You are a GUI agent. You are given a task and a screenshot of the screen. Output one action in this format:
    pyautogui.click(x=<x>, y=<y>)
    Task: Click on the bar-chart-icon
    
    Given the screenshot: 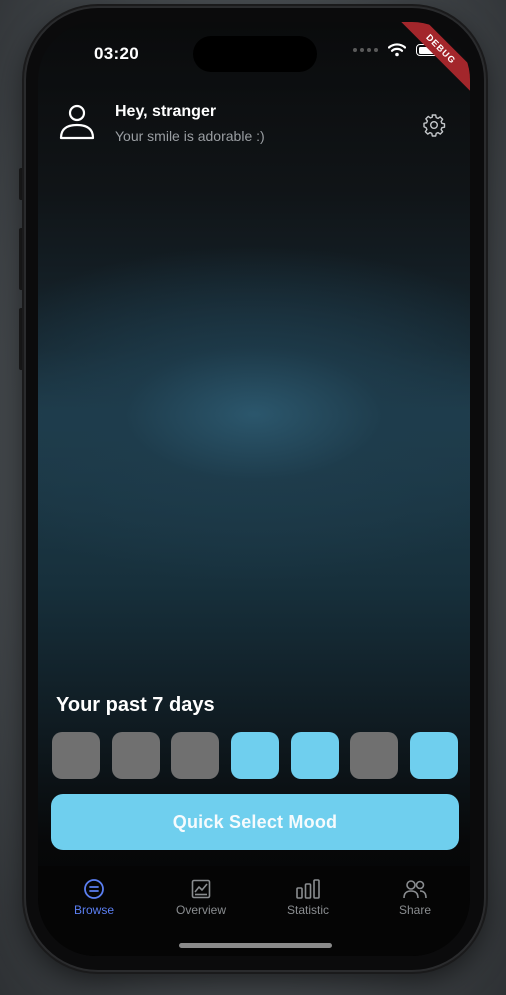 What is the action you would take?
    pyautogui.click(x=308, y=889)
    